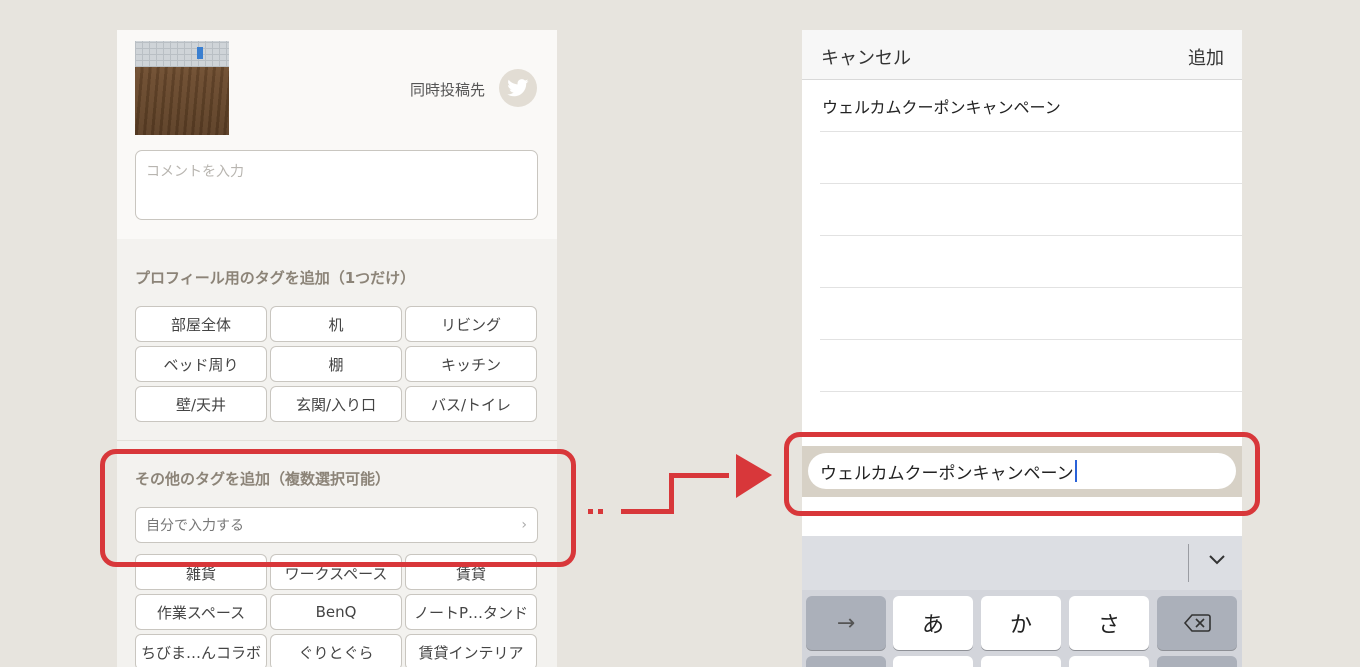 The width and height of the screenshot is (1360, 667). I want to click on key-sa: さ, so click(1109, 623).